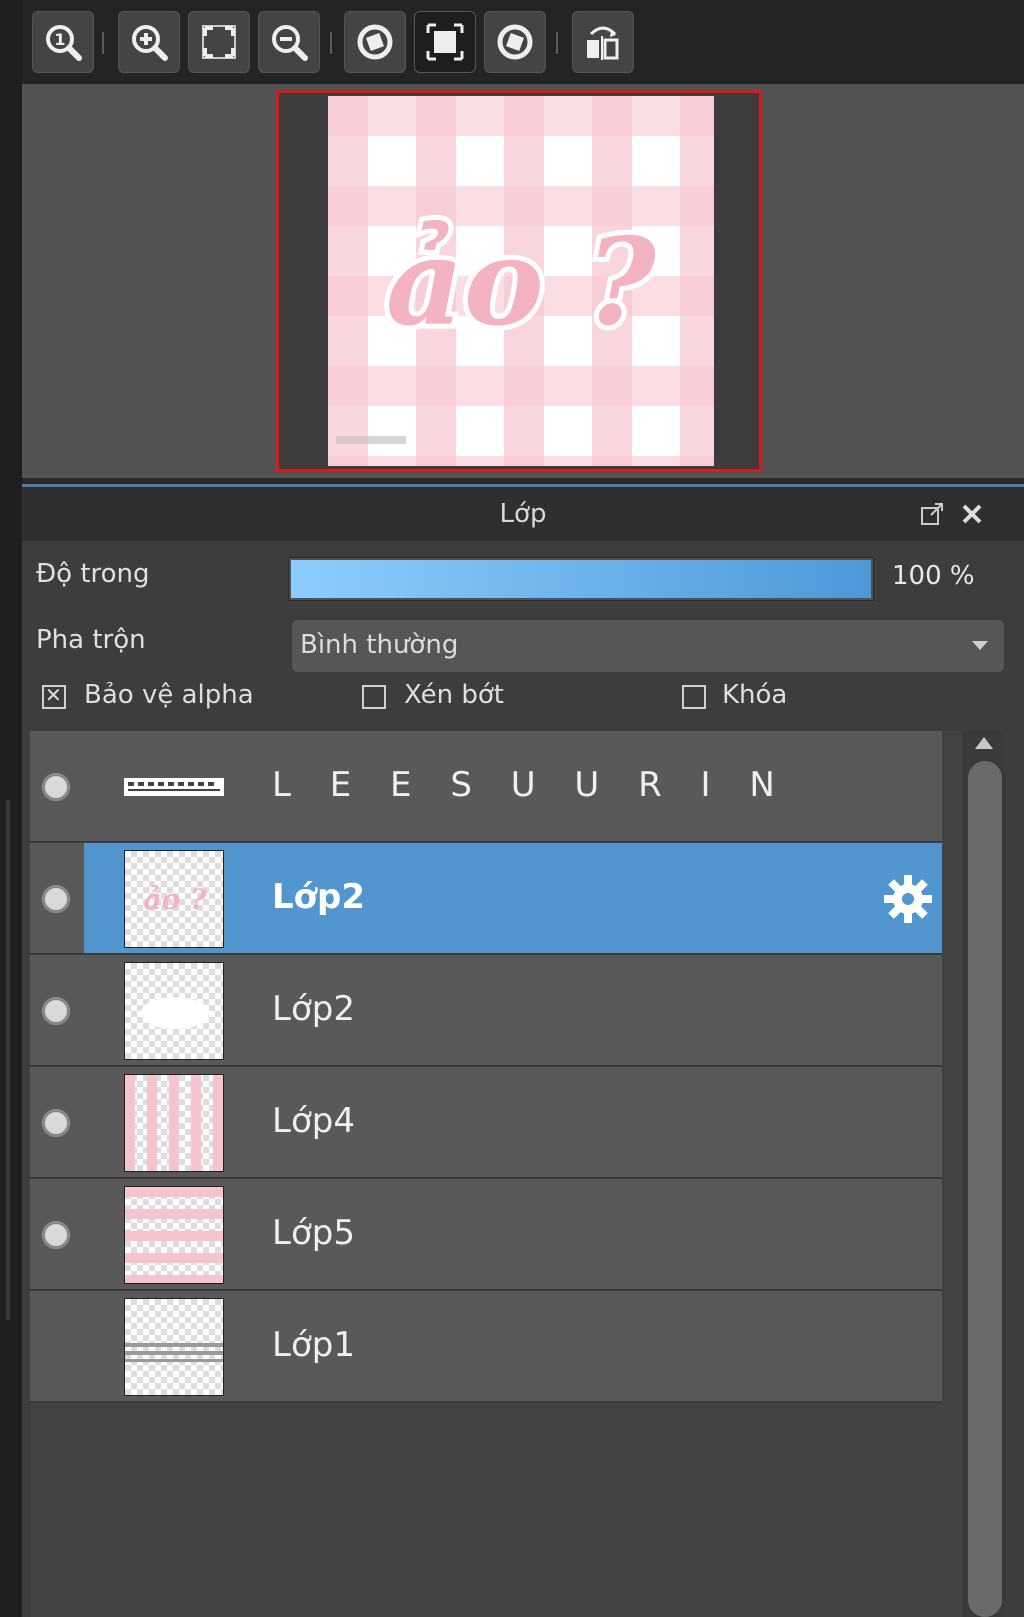 This screenshot has height=1617, width=1024. I want to click on zoom-out-icon, so click(290, 43).